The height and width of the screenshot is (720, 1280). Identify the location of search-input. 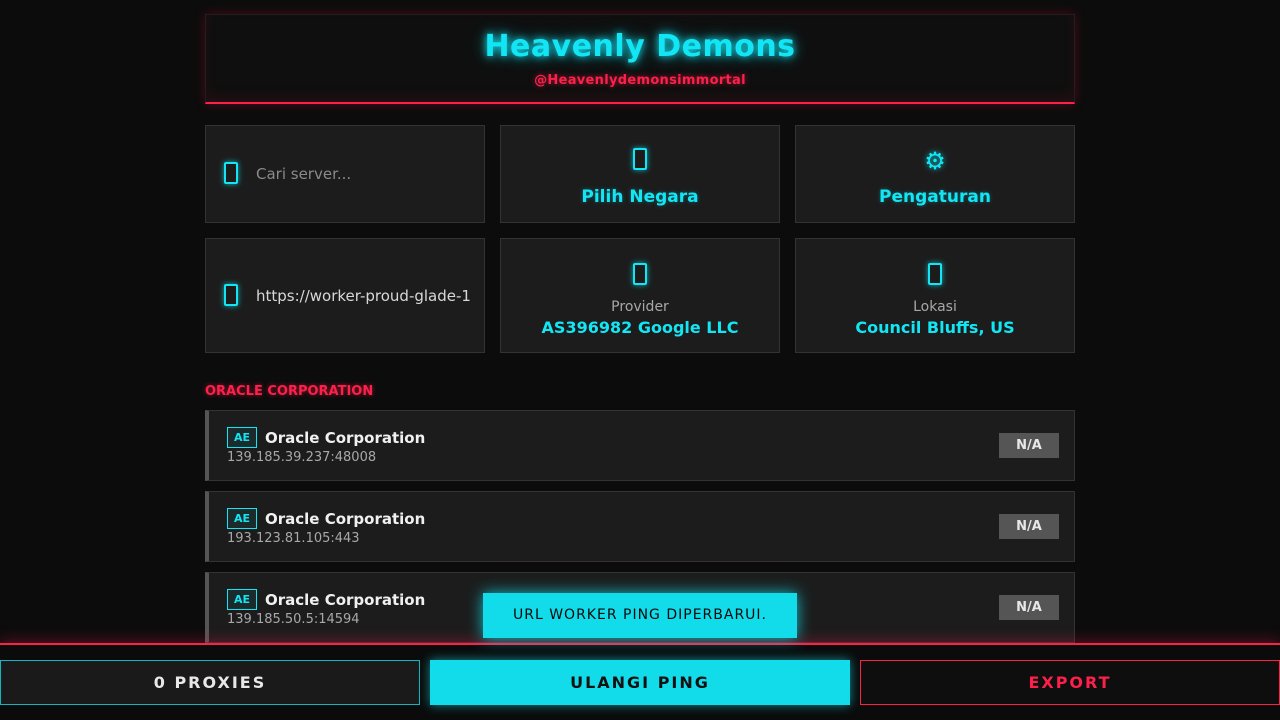
(363, 174).